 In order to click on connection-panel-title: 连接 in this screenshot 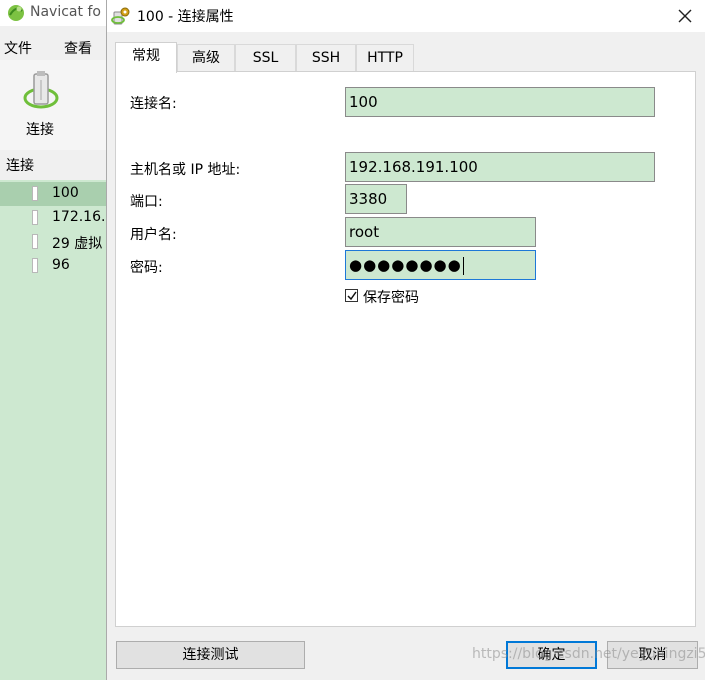, I will do `click(20, 166)`.